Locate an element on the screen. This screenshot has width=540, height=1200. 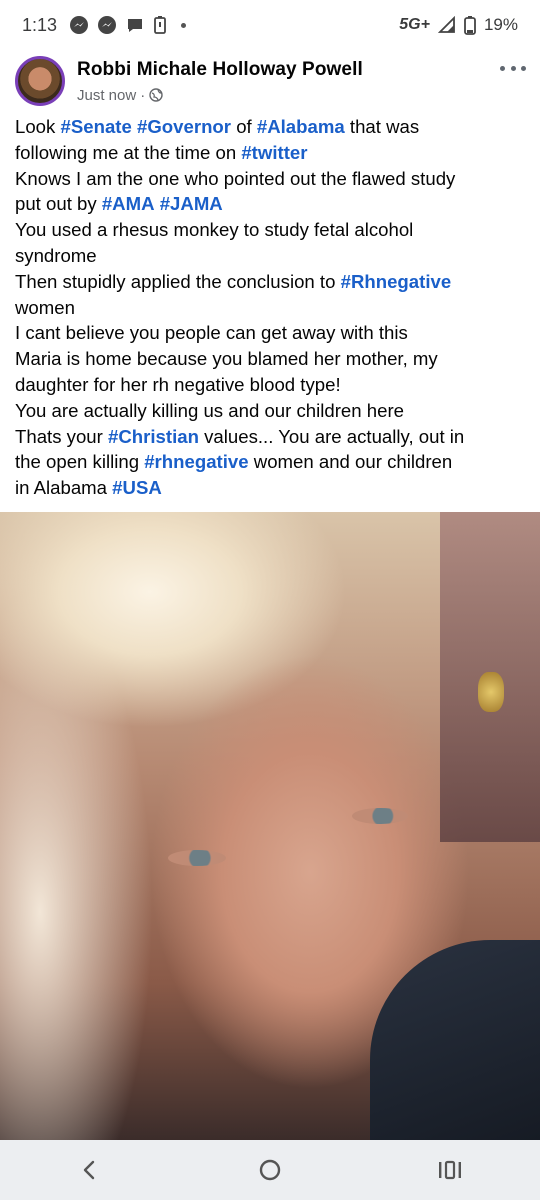
status-bar: 1:13 5G+ 19% is located at coordinates (270, 25).